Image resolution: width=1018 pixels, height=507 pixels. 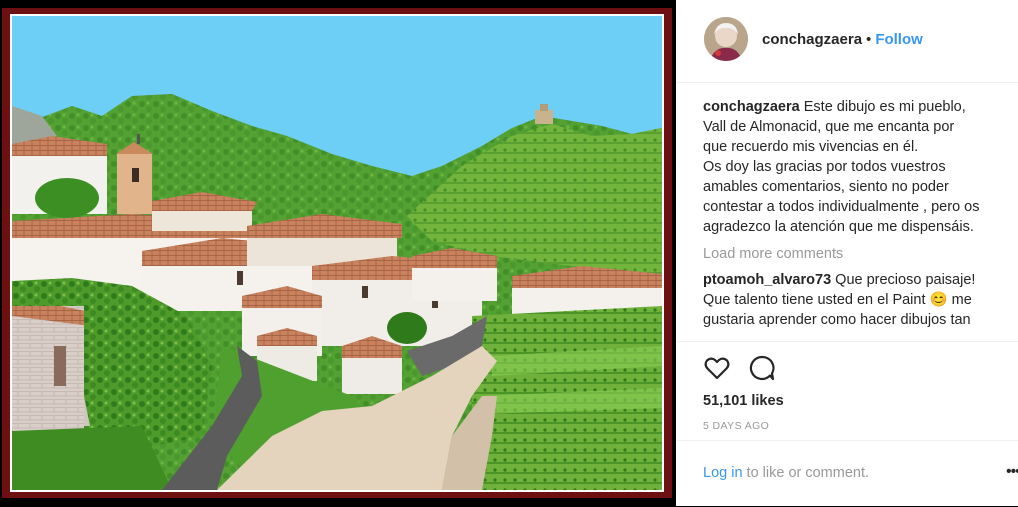 What do you see at coordinates (899, 39) in the screenshot?
I see `follow-button: Follow` at bounding box center [899, 39].